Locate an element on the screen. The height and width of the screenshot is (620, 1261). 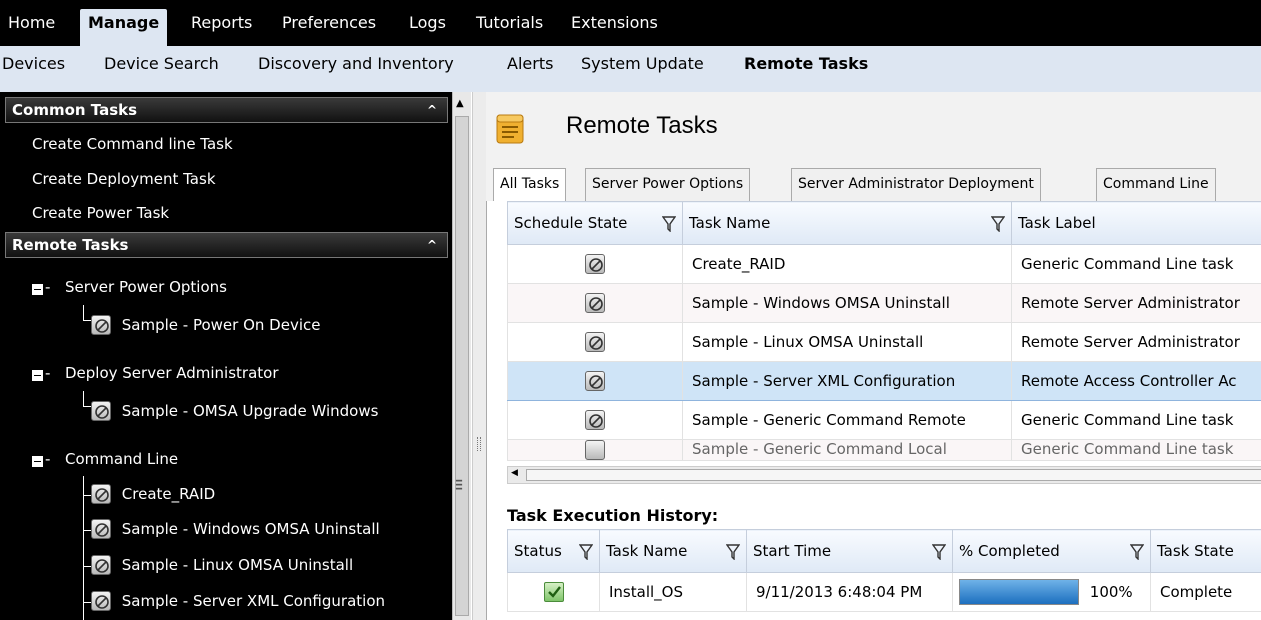
tree-item-label: Sample - Linux OMSA Uninstall is located at coordinates (237, 564).